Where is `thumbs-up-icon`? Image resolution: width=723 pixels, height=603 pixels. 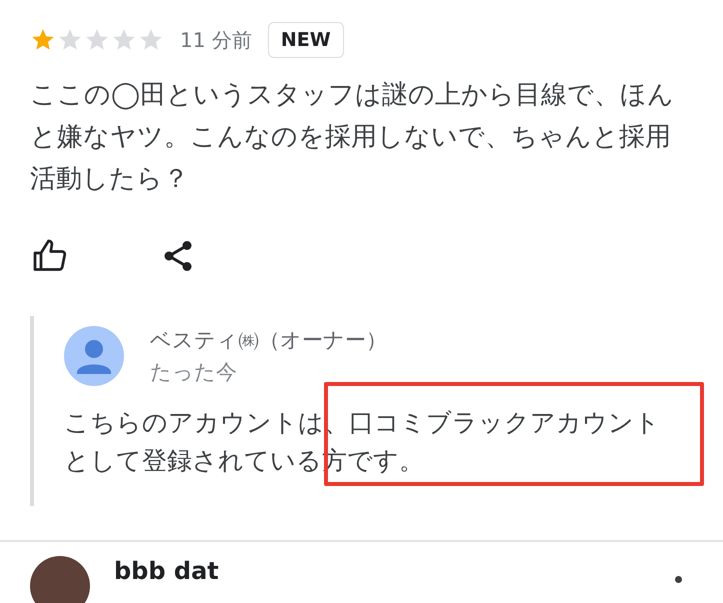
thumbs-up-icon is located at coordinates (50, 256).